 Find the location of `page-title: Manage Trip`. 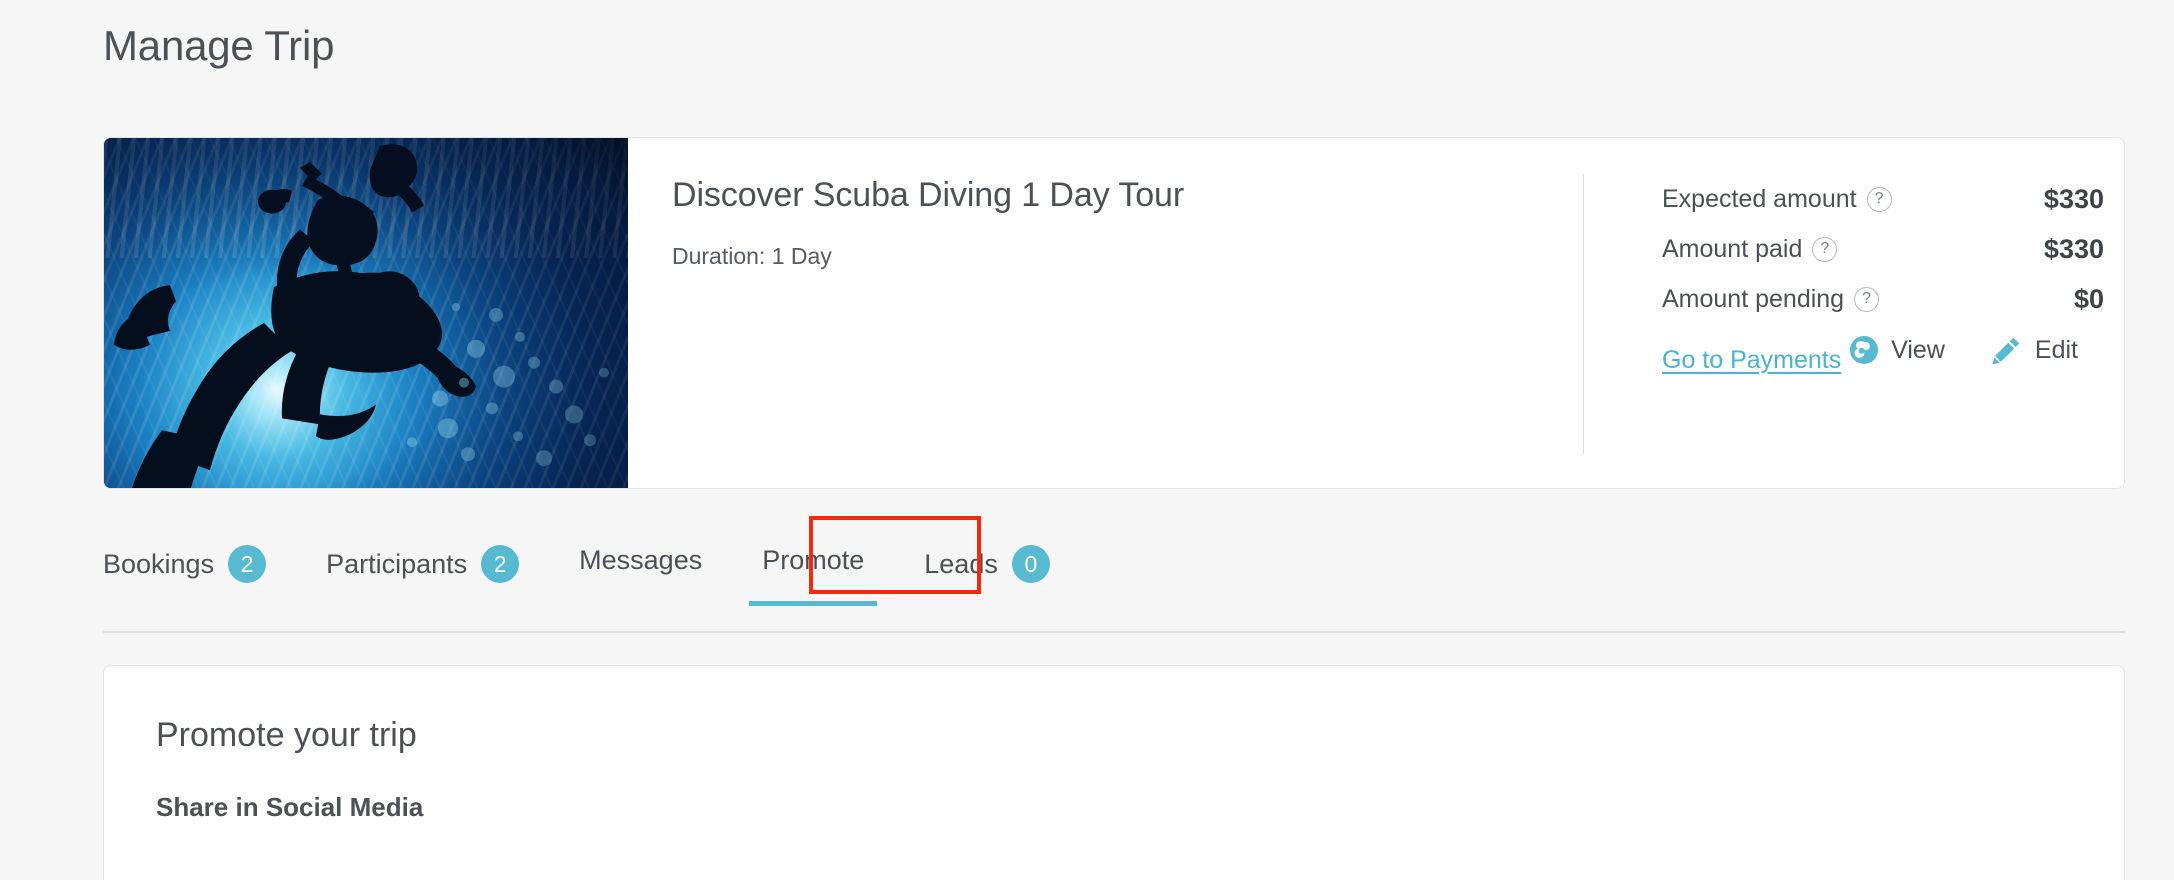

page-title: Manage Trip is located at coordinates (219, 45).